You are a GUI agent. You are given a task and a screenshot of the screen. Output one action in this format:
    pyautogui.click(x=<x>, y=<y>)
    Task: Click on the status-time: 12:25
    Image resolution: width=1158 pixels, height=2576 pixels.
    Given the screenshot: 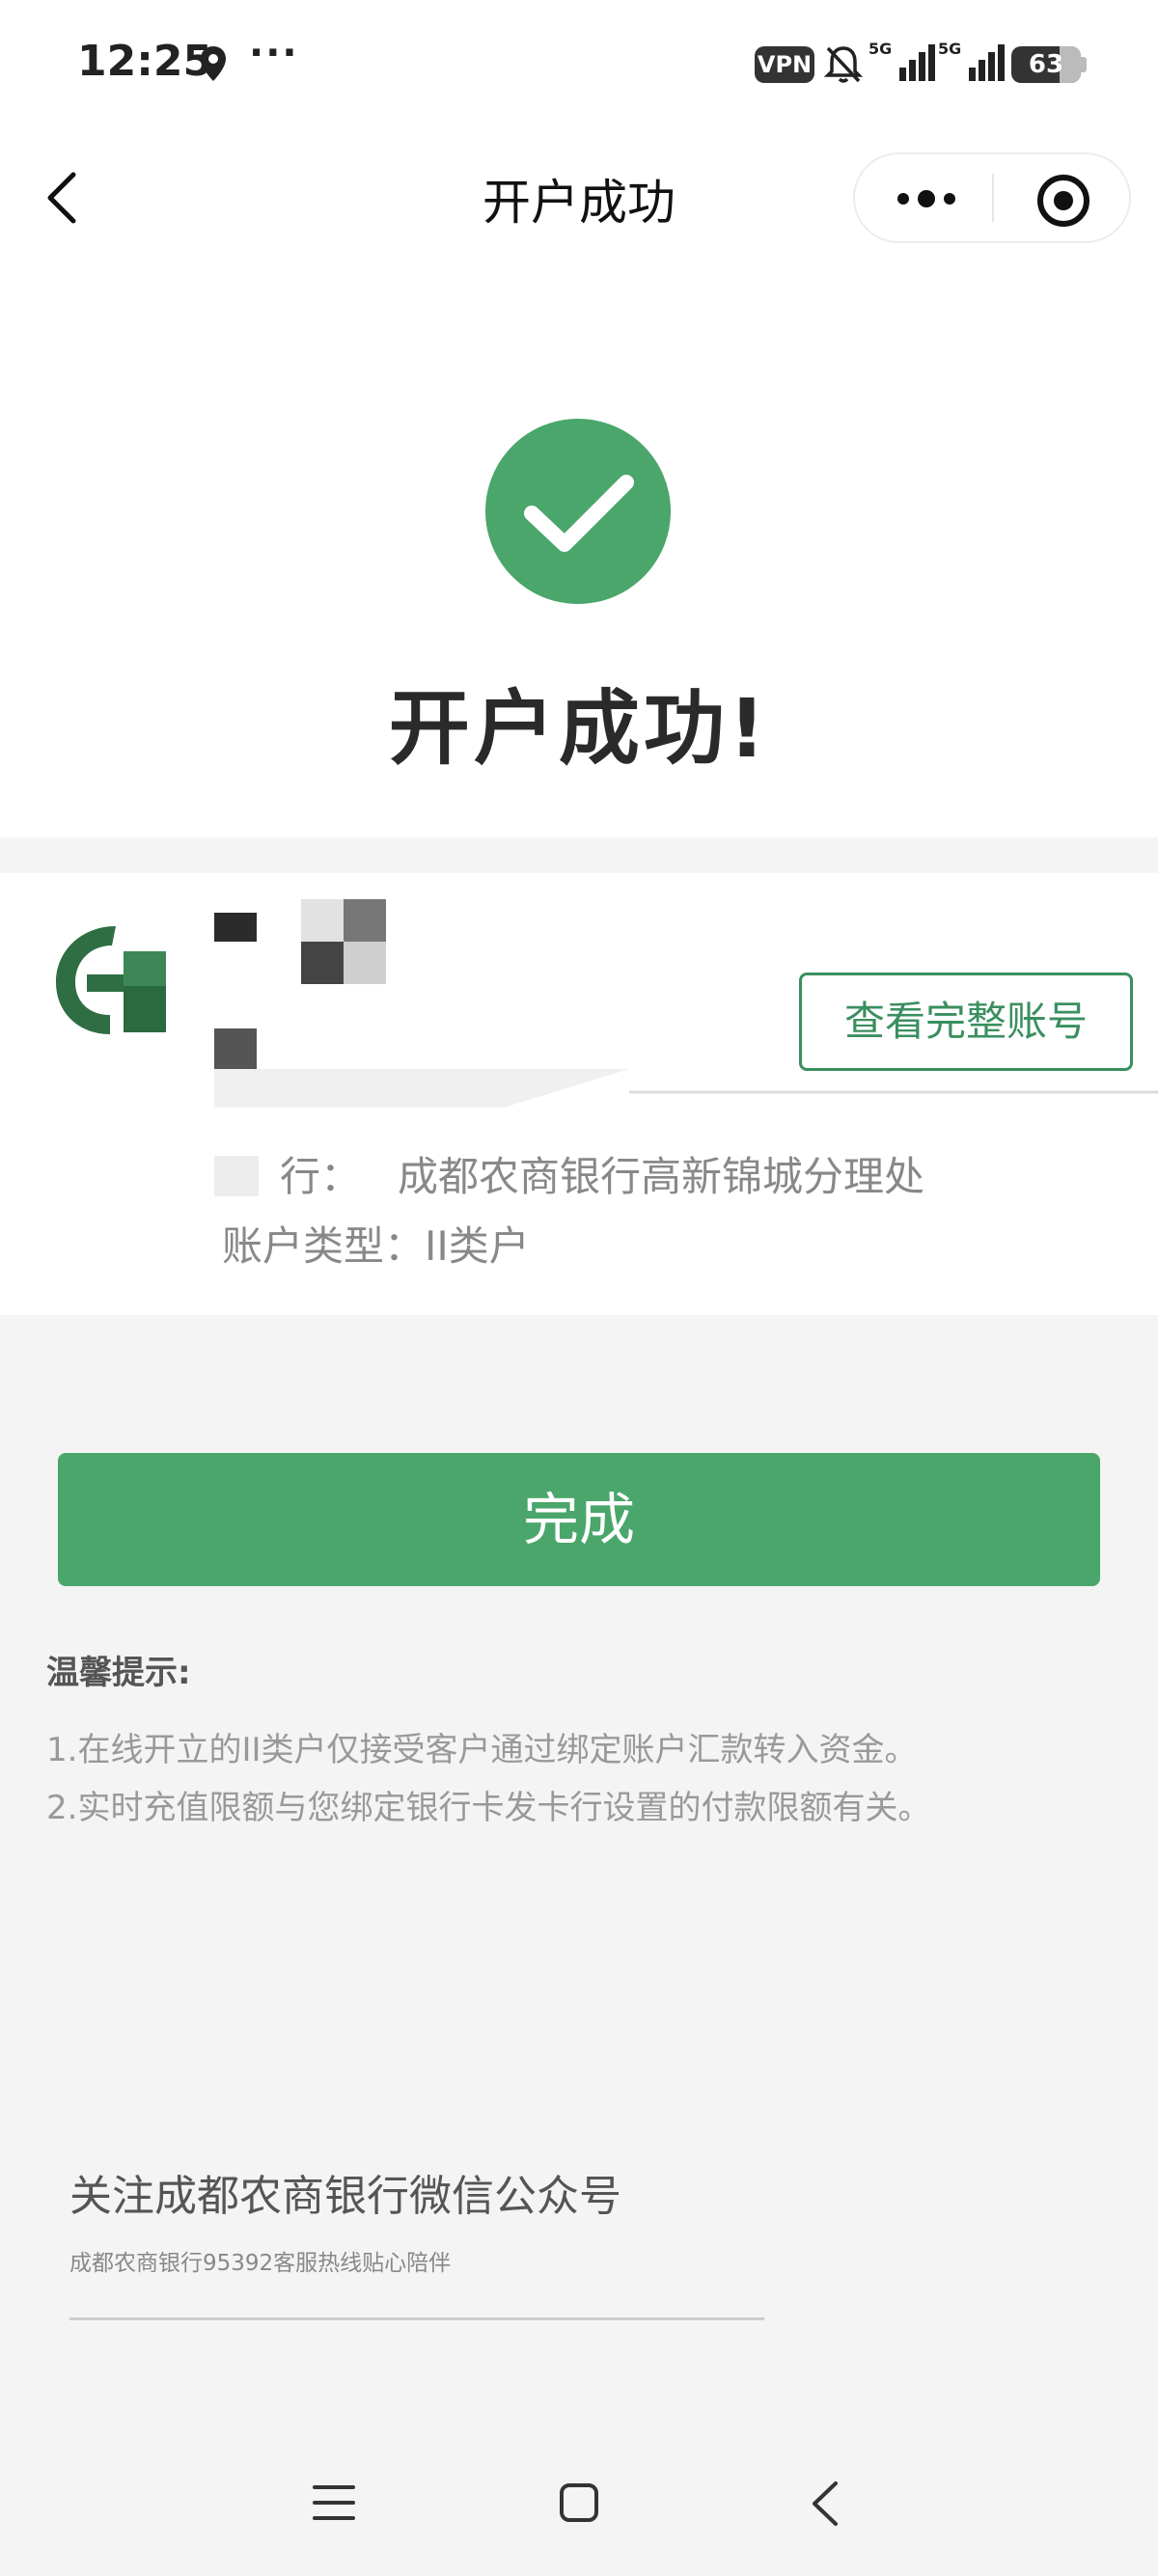 What is the action you would take?
    pyautogui.click(x=145, y=61)
    